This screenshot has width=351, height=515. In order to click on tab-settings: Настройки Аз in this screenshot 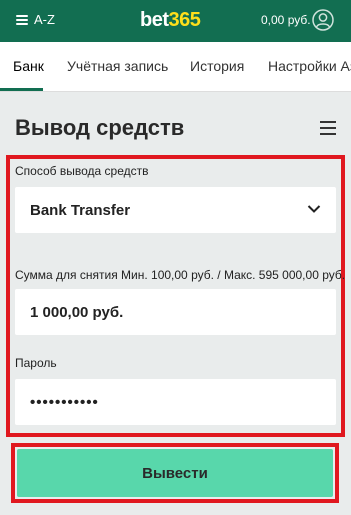, I will do `click(309, 66)`.